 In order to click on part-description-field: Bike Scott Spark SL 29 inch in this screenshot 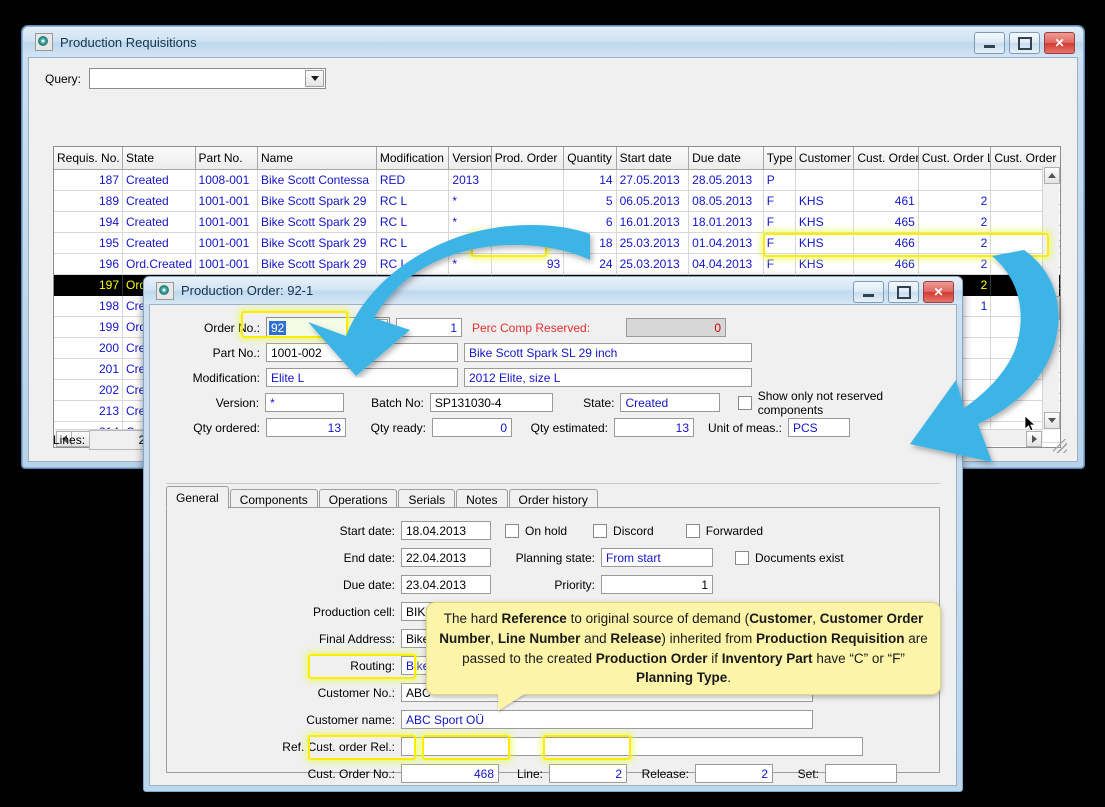, I will do `click(608, 352)`.